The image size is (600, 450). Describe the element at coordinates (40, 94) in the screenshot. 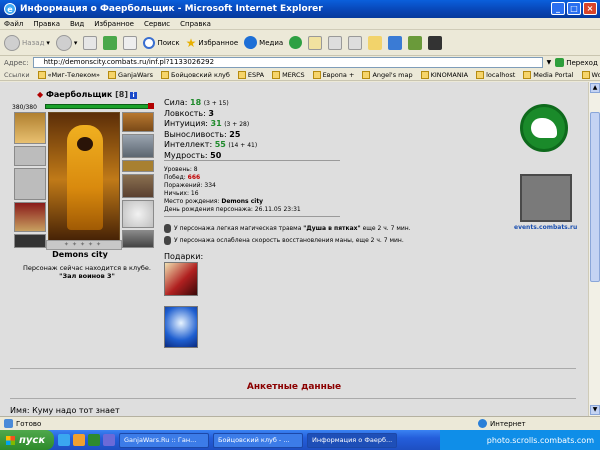

I see `alignment-icon: ◆` at that location.